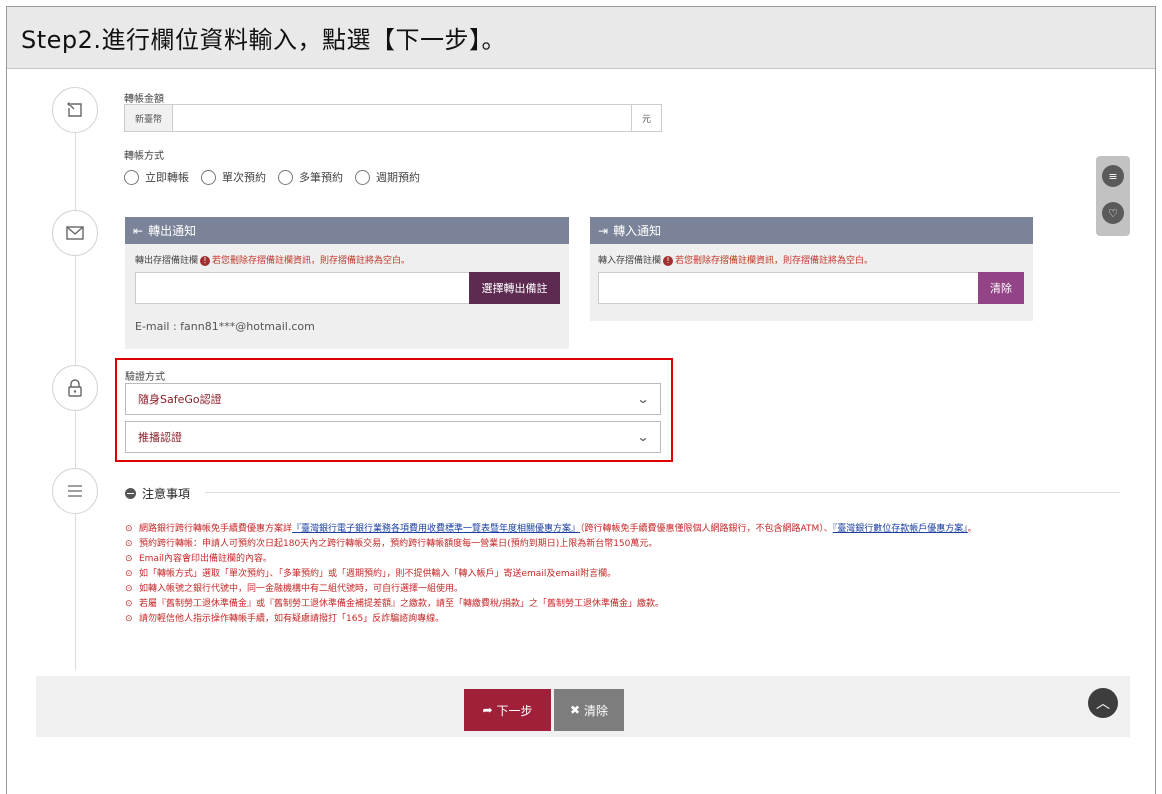 Image resolution: width=1162 pixels, height=794 pixels. Describe the element at coordinates (789, 288) in the screenshot. I see `in-memo-input` at that location.